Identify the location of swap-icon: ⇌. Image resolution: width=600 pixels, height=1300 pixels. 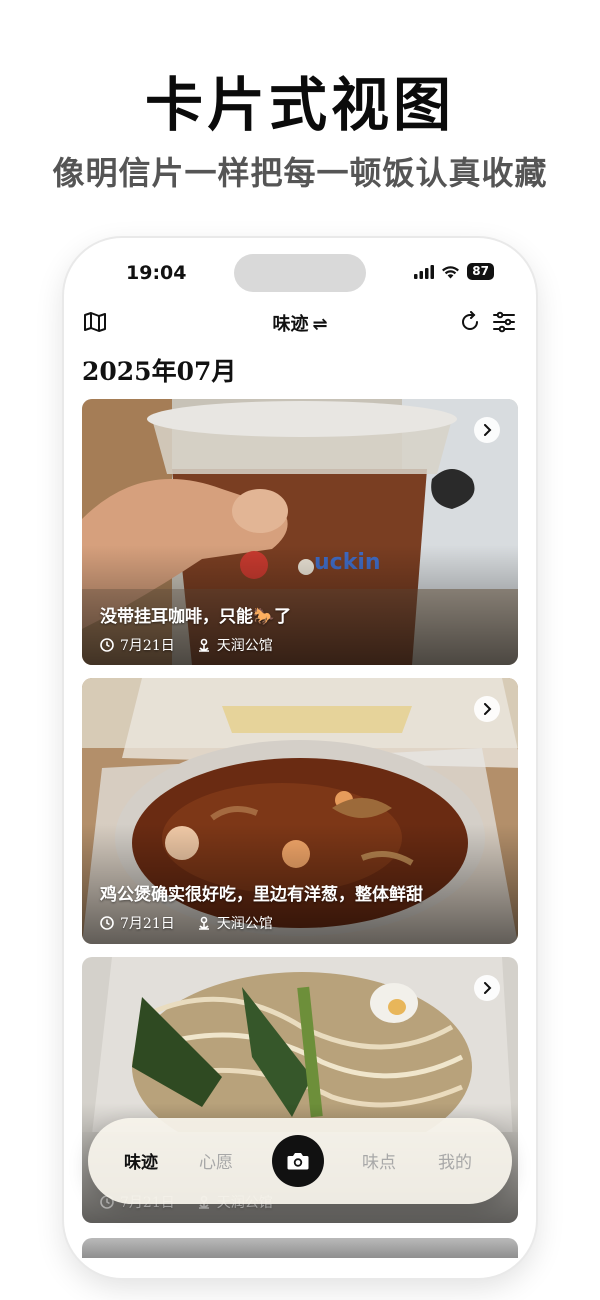
(320, 324).